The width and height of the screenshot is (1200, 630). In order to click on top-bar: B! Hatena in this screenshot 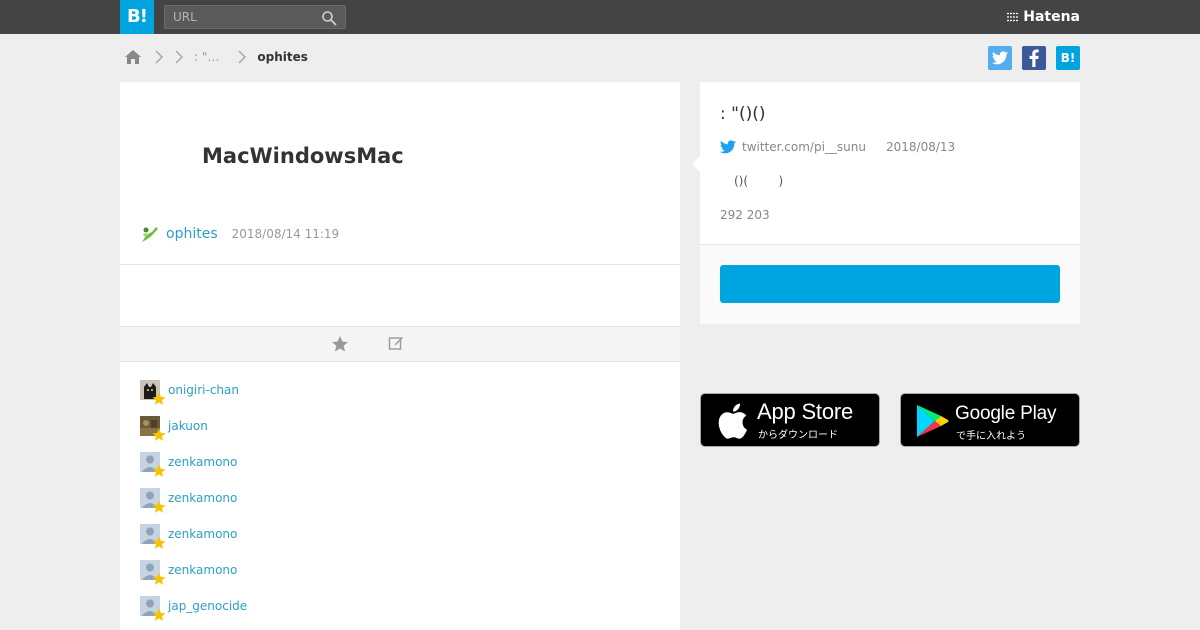, I will do `click(600, 17)`.